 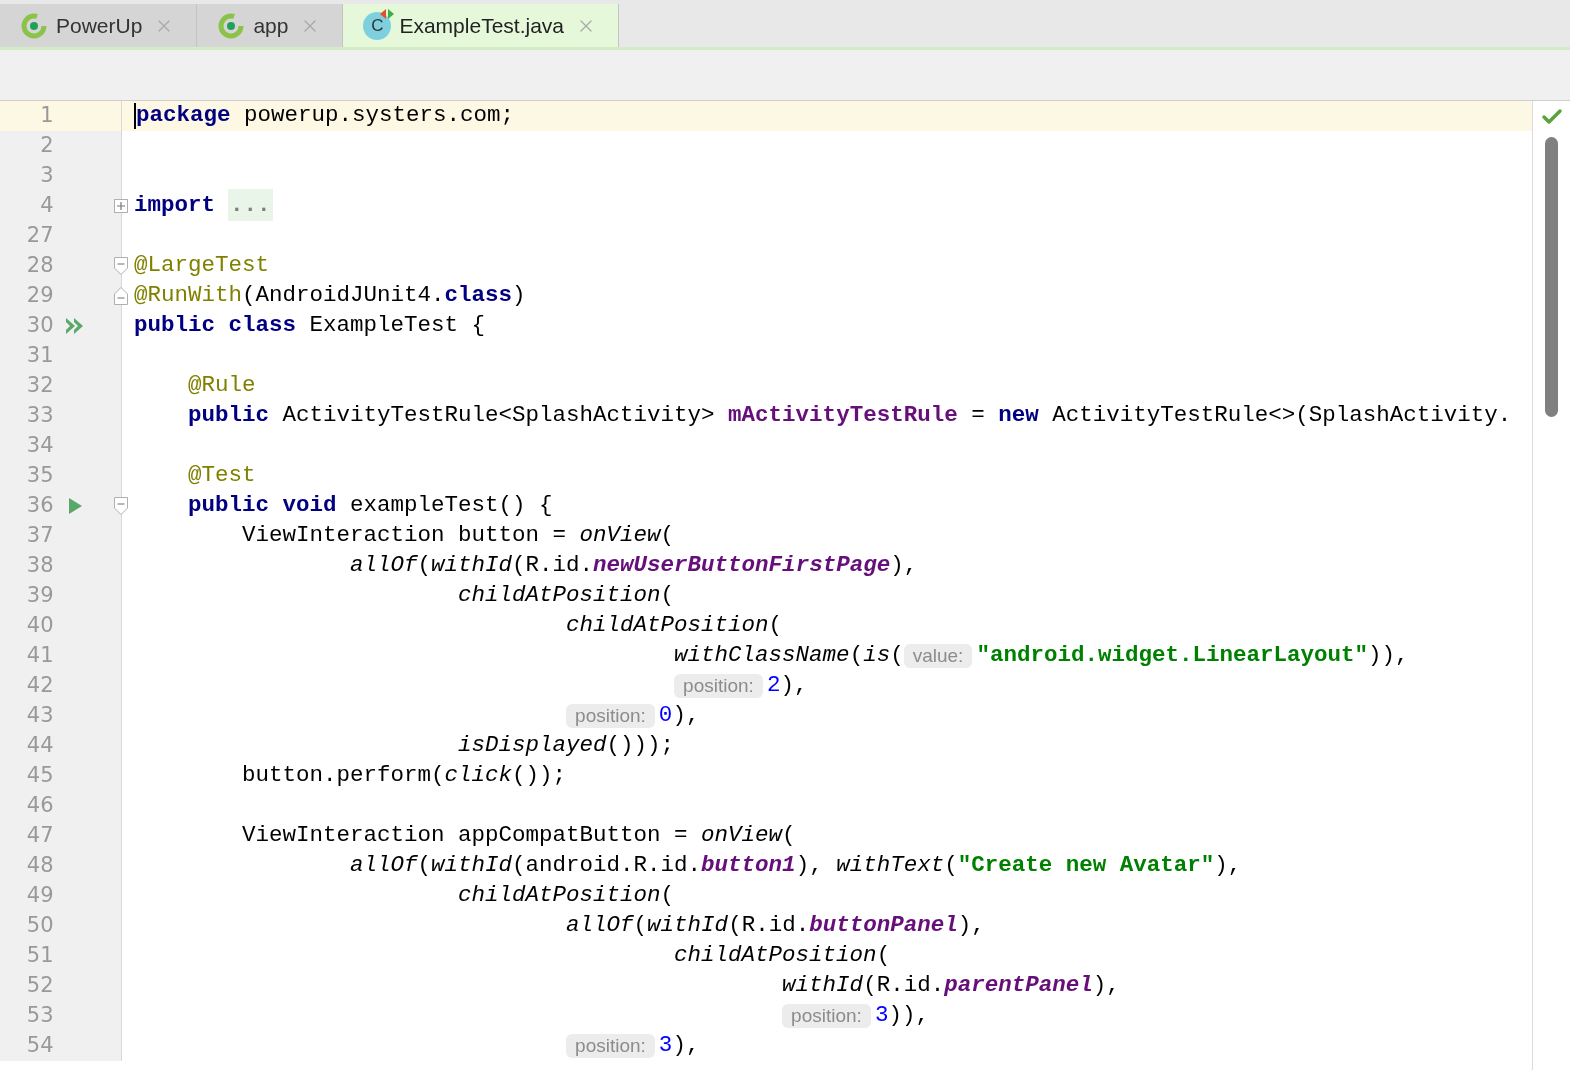 What do you see at coordinates (39, 326) in the screenshot?
I see `line-number: 30` at bounding box center [39, 326].